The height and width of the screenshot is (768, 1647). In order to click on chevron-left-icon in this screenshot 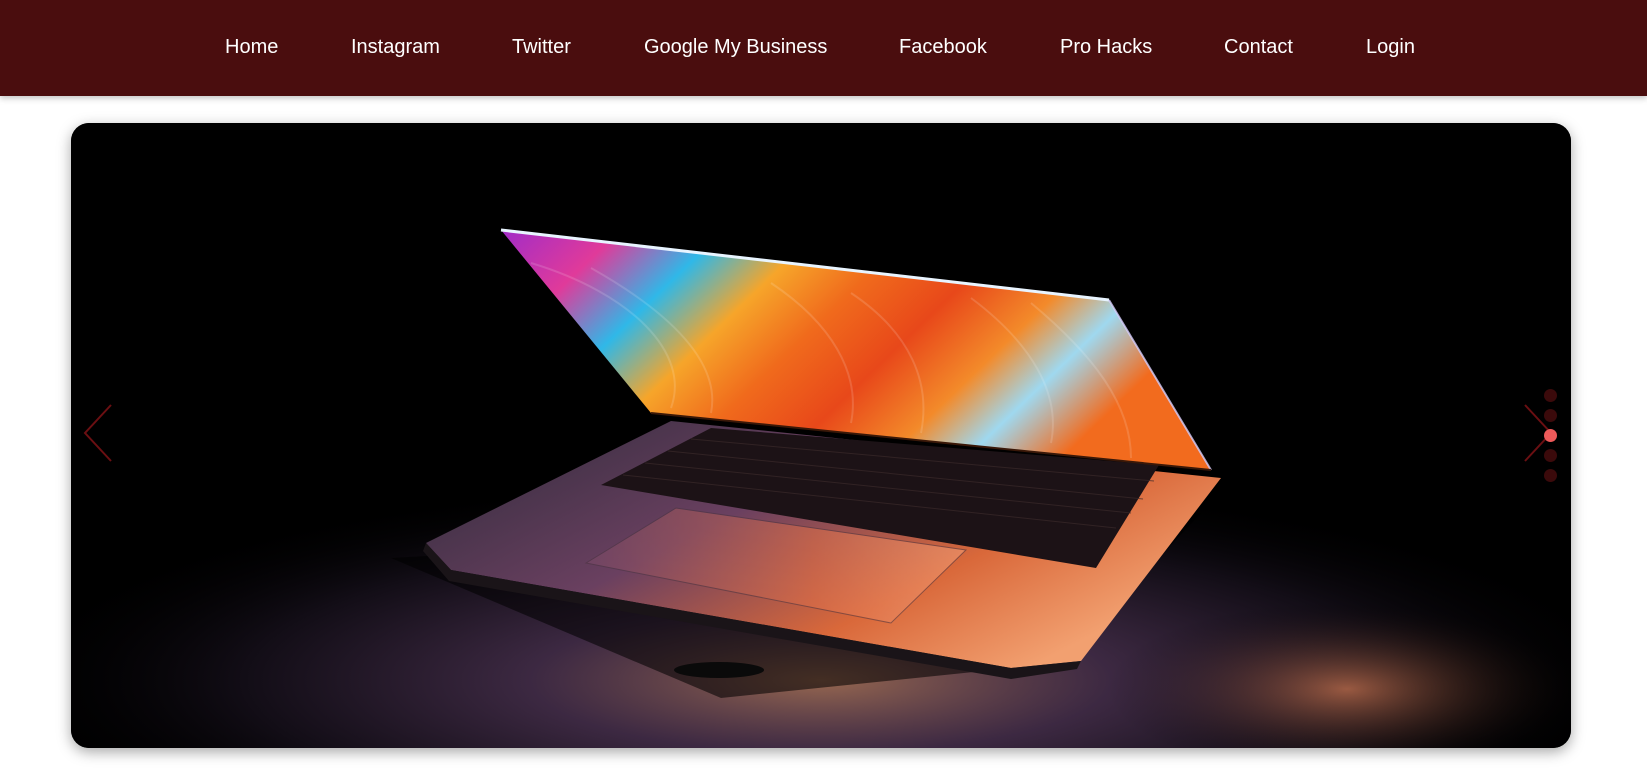, I will do `click(97, 433)`.